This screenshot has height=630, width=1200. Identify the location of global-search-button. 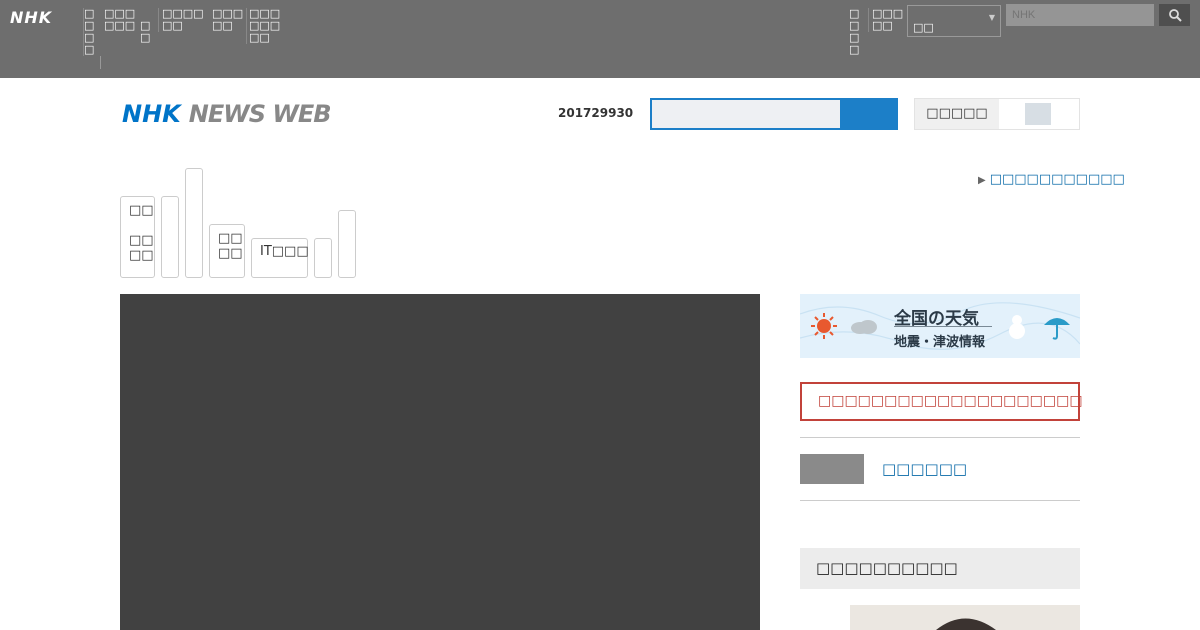
(1174, 15).